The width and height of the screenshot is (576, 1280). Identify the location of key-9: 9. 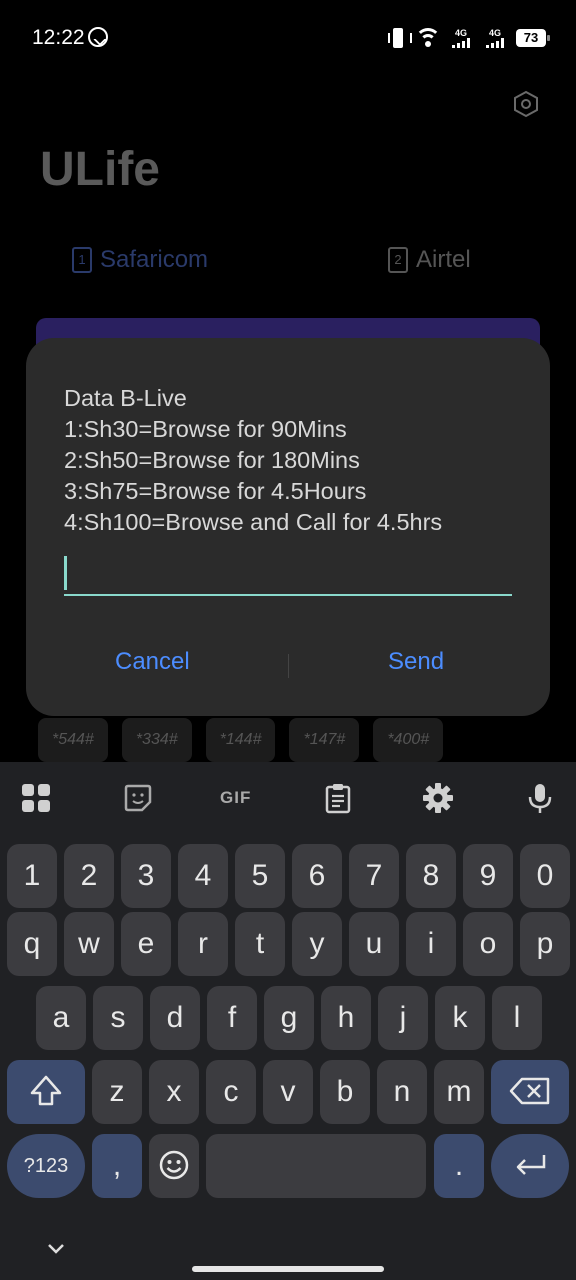
(488, 876).